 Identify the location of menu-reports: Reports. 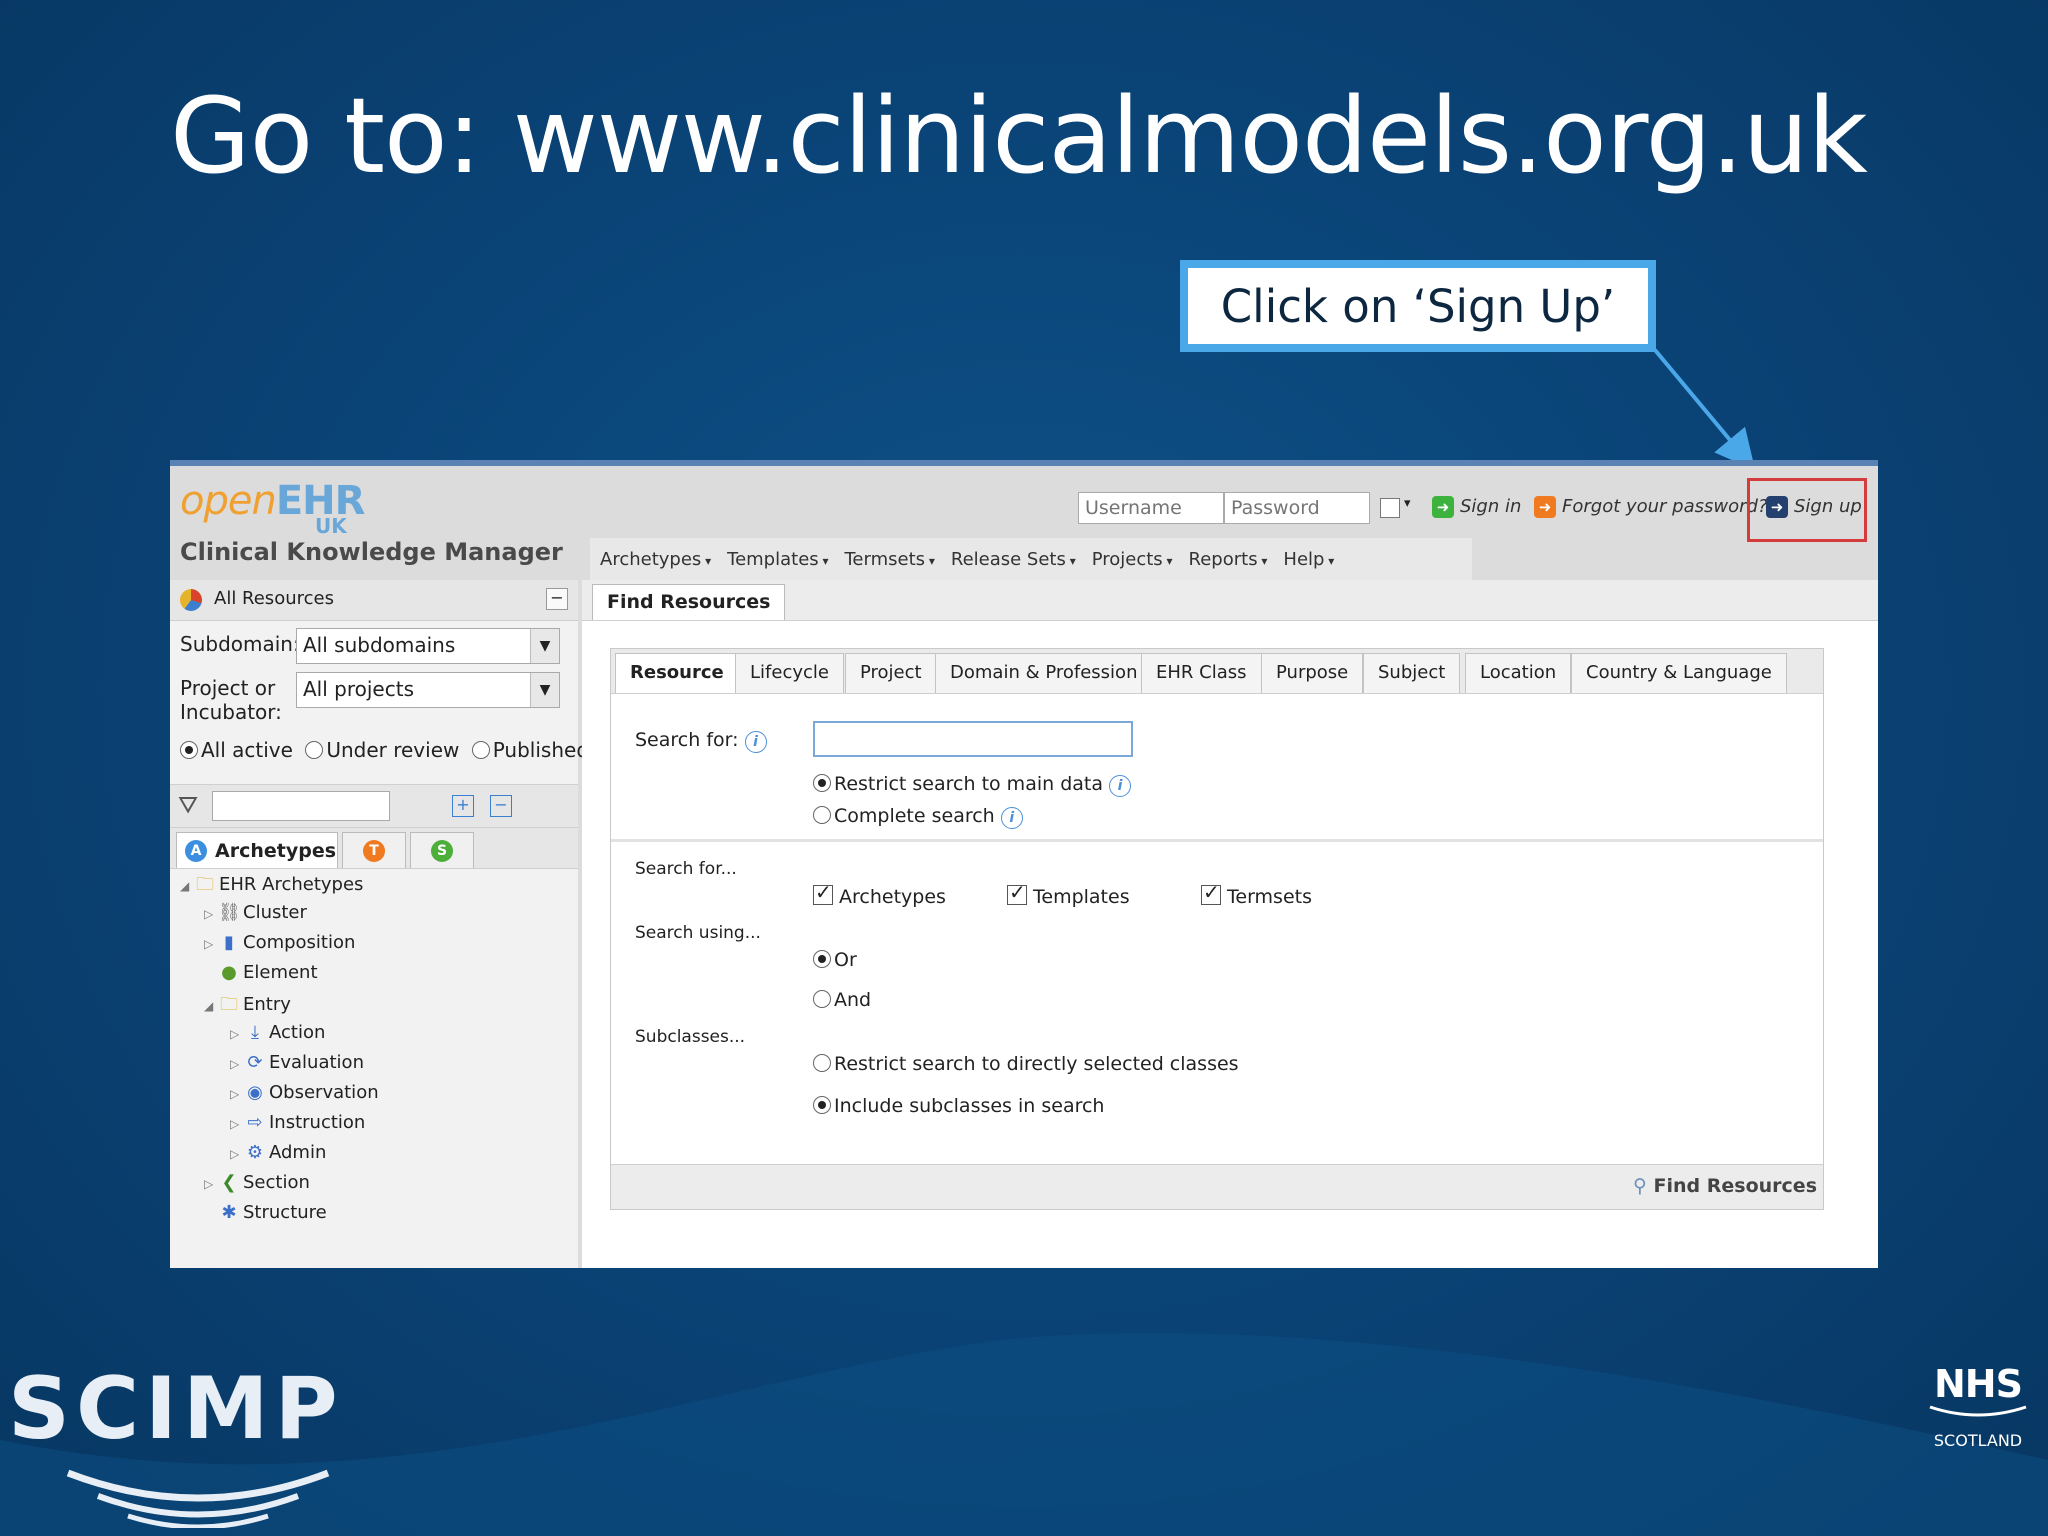
(1228, 559).